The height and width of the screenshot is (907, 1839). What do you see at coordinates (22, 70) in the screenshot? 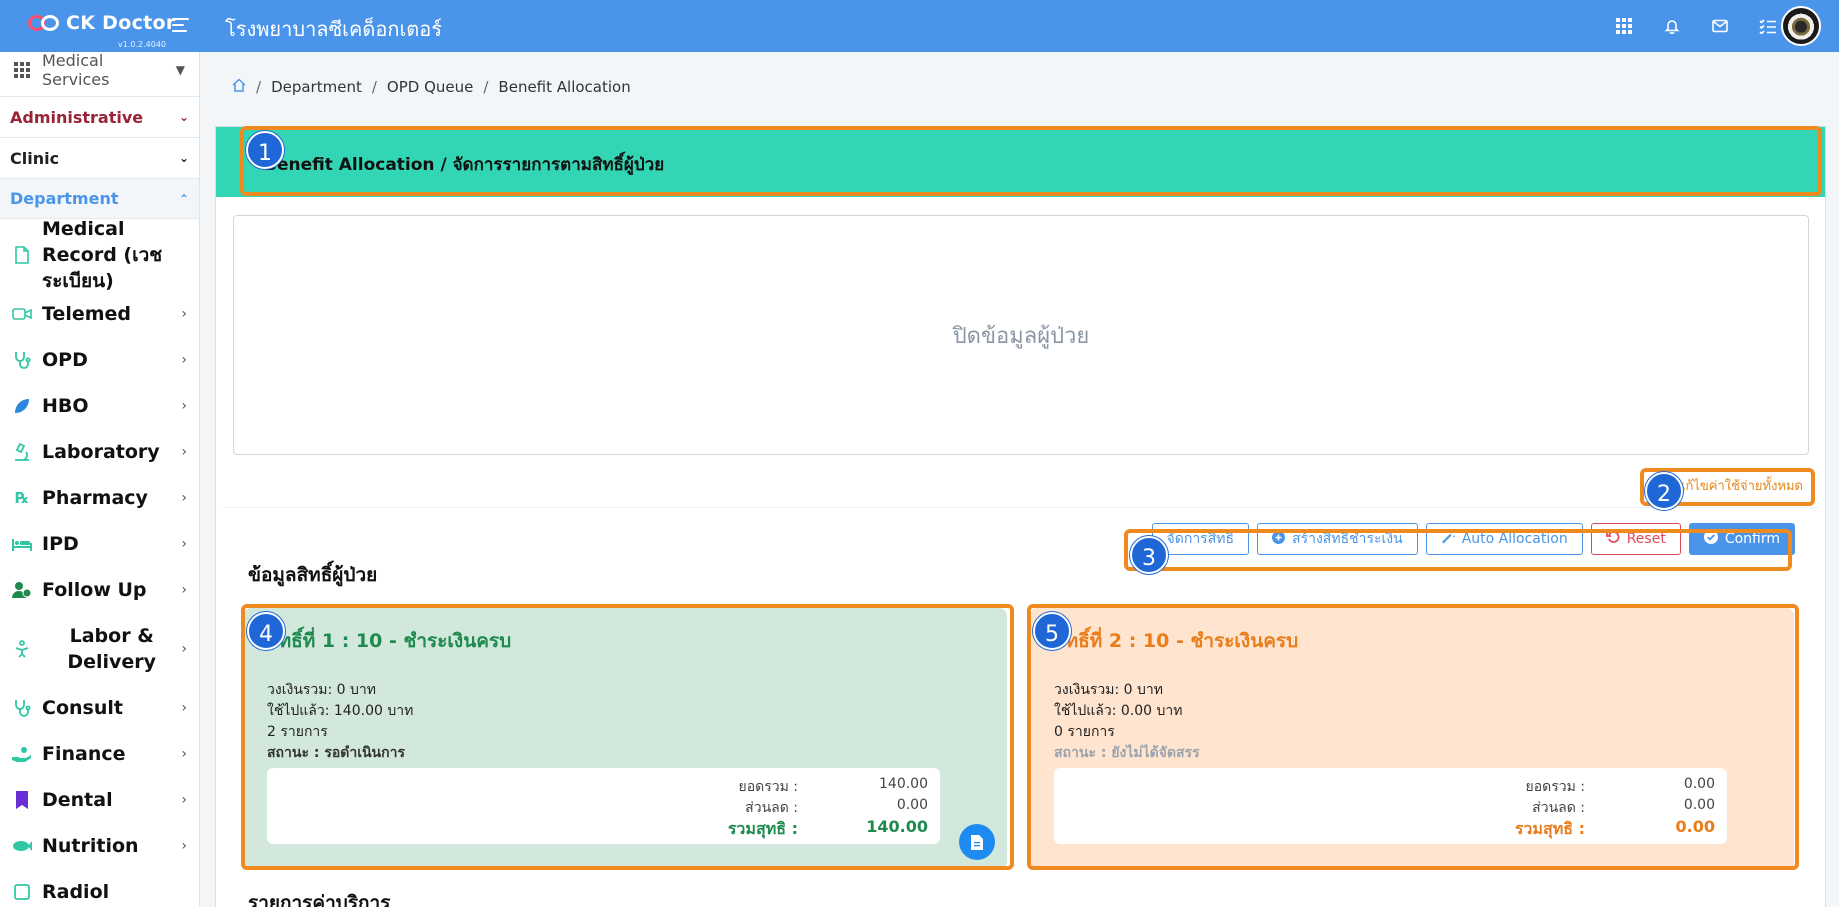
I see `grid-icon` at bounding box center [22, 70].